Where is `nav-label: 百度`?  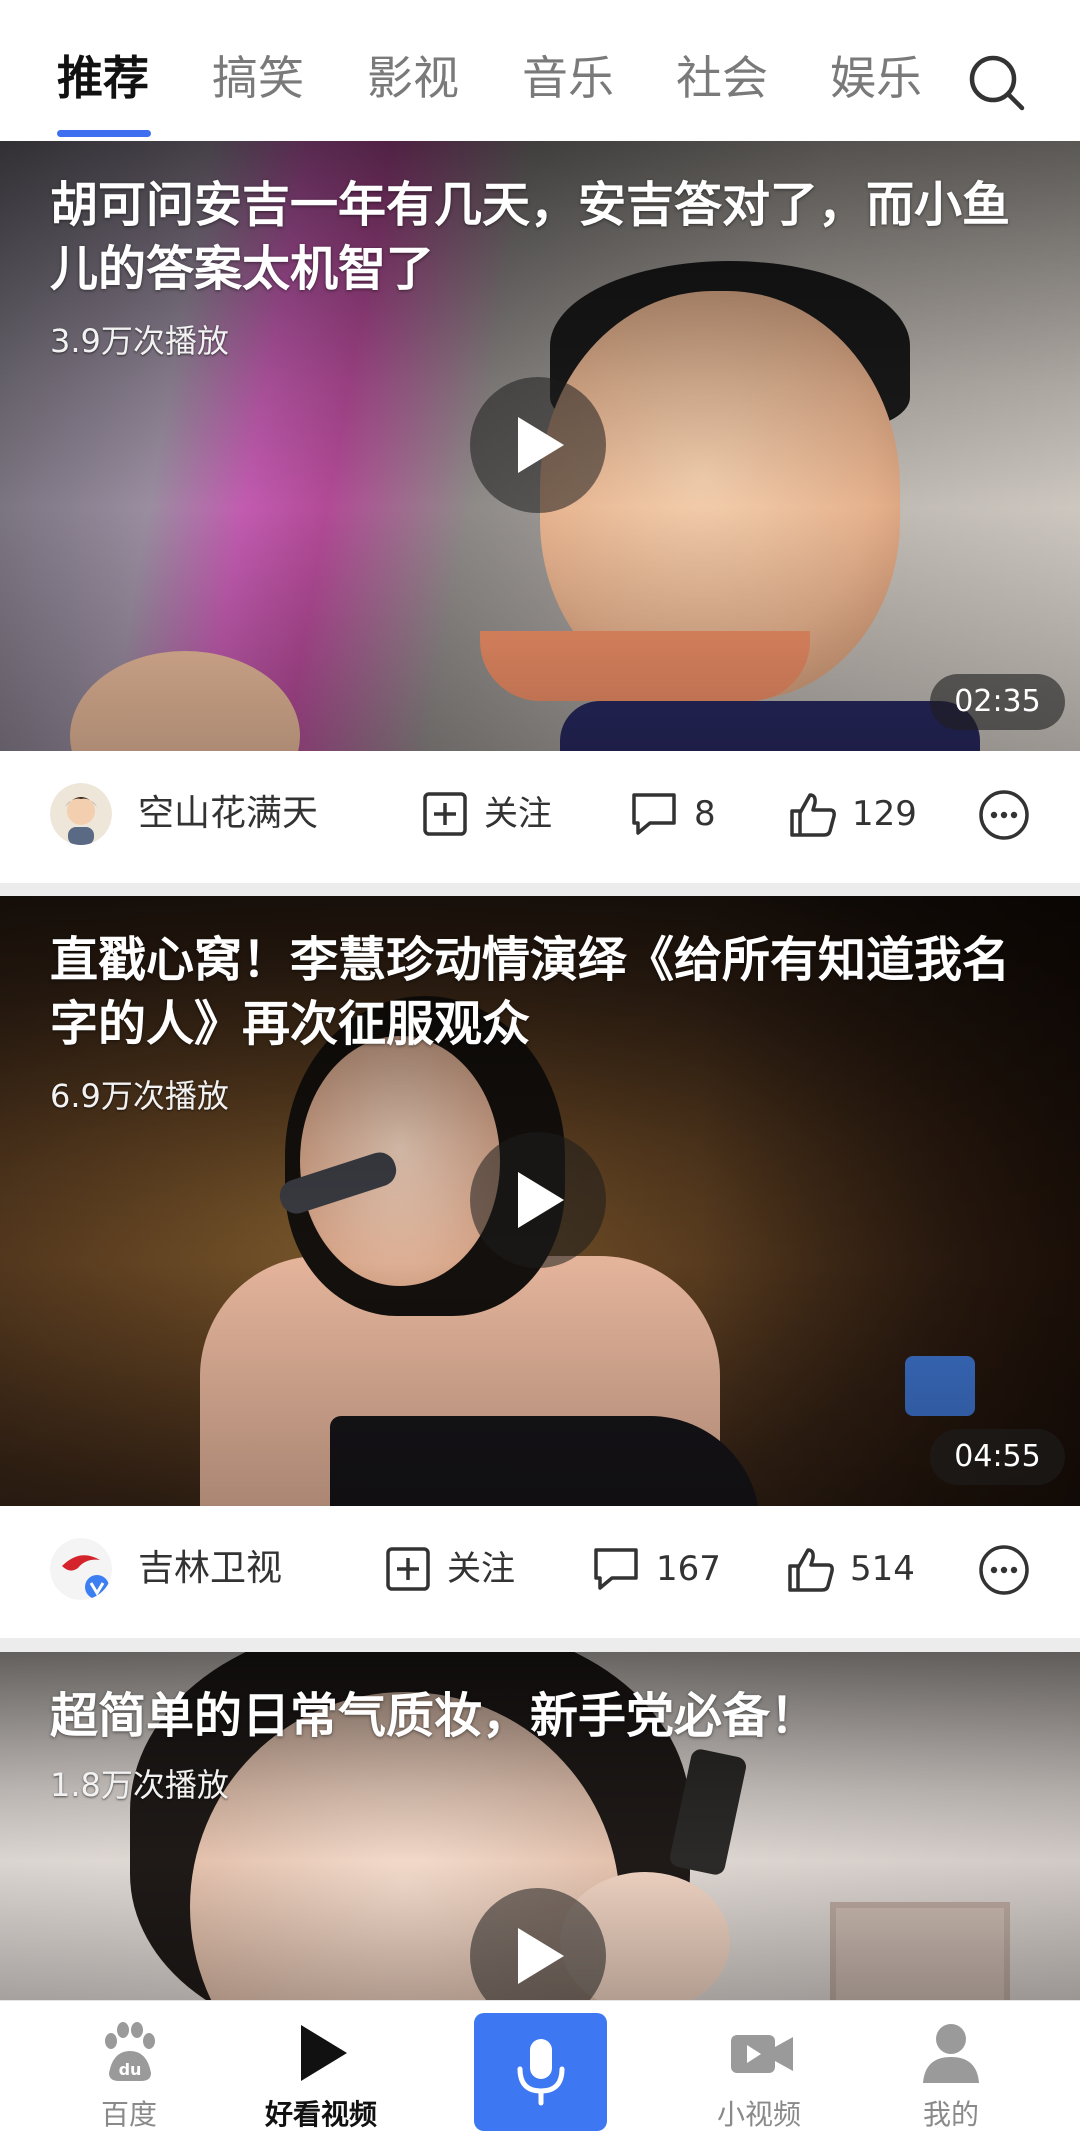
nav-label: 百度 is located at coordinates (128, 2114).